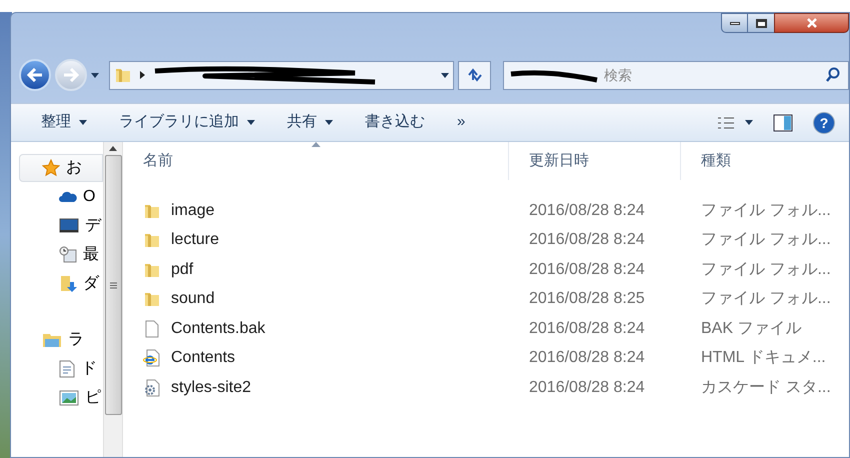  What do you see at coordinates (152, 329) in the screenshot?
I see `file-icon` at bounding box center [152, 329].